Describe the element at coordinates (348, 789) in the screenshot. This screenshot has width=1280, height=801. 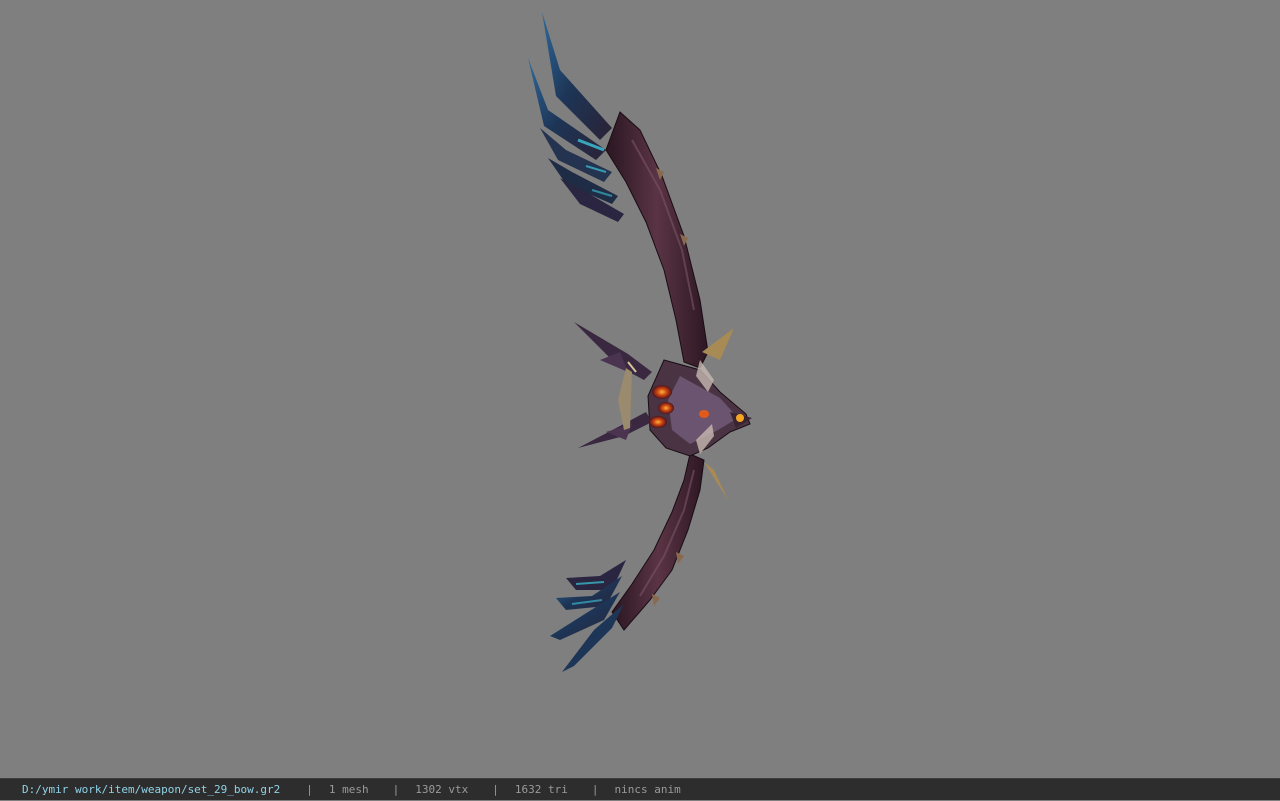
I see `mesh-count: 1 mesh` at that location.